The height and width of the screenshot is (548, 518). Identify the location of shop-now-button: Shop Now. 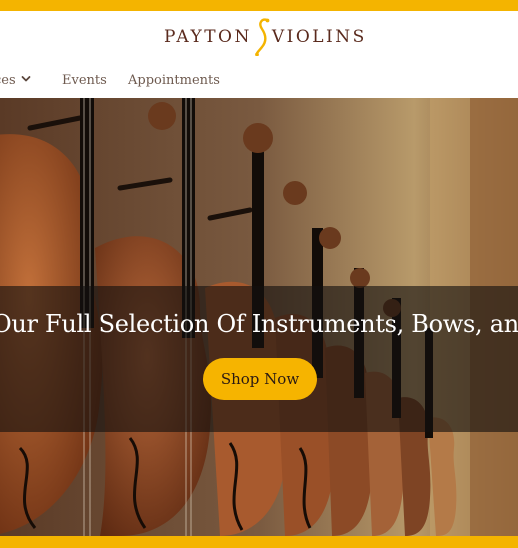
(260, 379).